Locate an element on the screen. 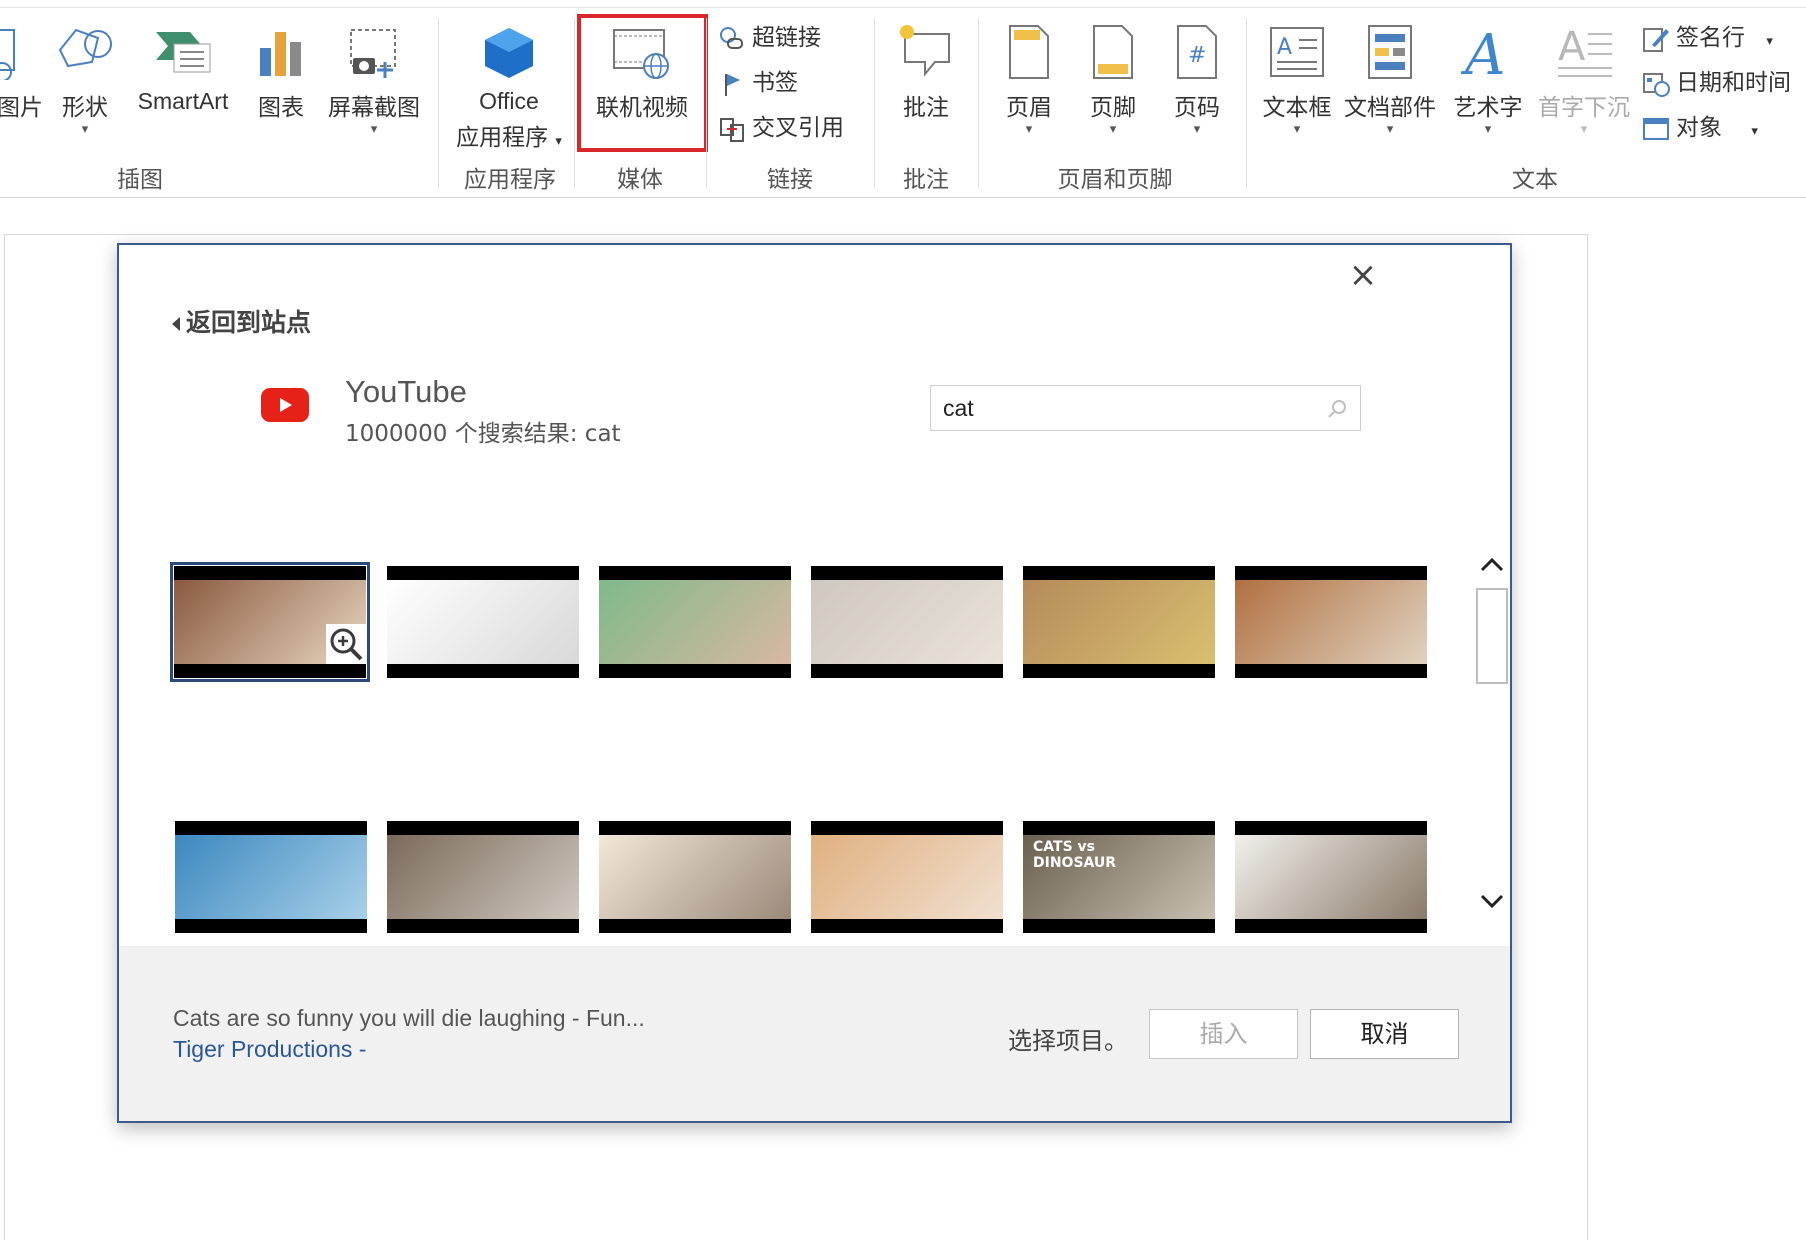  office-apps-button: Office 应用程序 ▾ is located at coordinates (509, 87).